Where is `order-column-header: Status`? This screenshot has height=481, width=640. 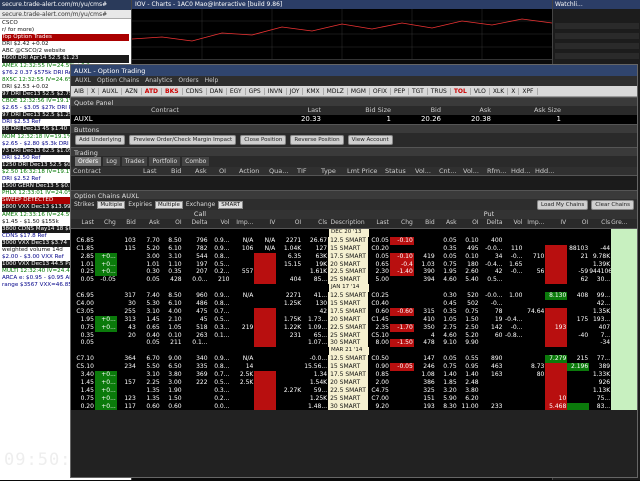
order-column-header: Status is located at coordinates (398, 171).